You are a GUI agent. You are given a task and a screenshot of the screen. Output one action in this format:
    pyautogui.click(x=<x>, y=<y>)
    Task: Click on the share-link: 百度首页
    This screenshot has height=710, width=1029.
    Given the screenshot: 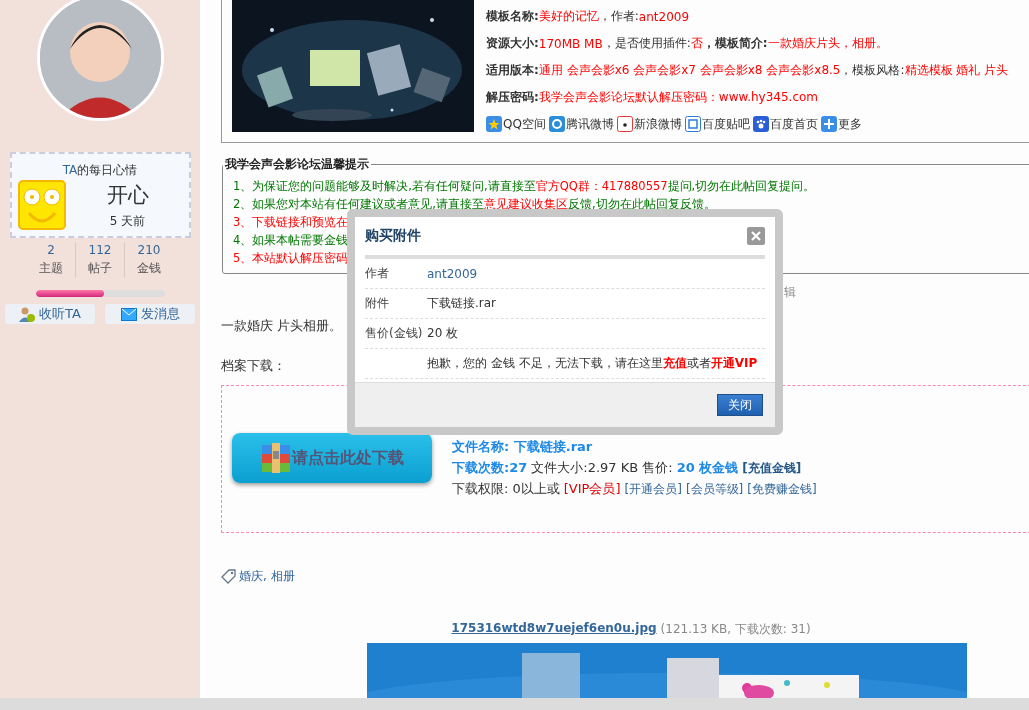 What is the action you would take?
    pyautogui.click(x=785, y=124)
    